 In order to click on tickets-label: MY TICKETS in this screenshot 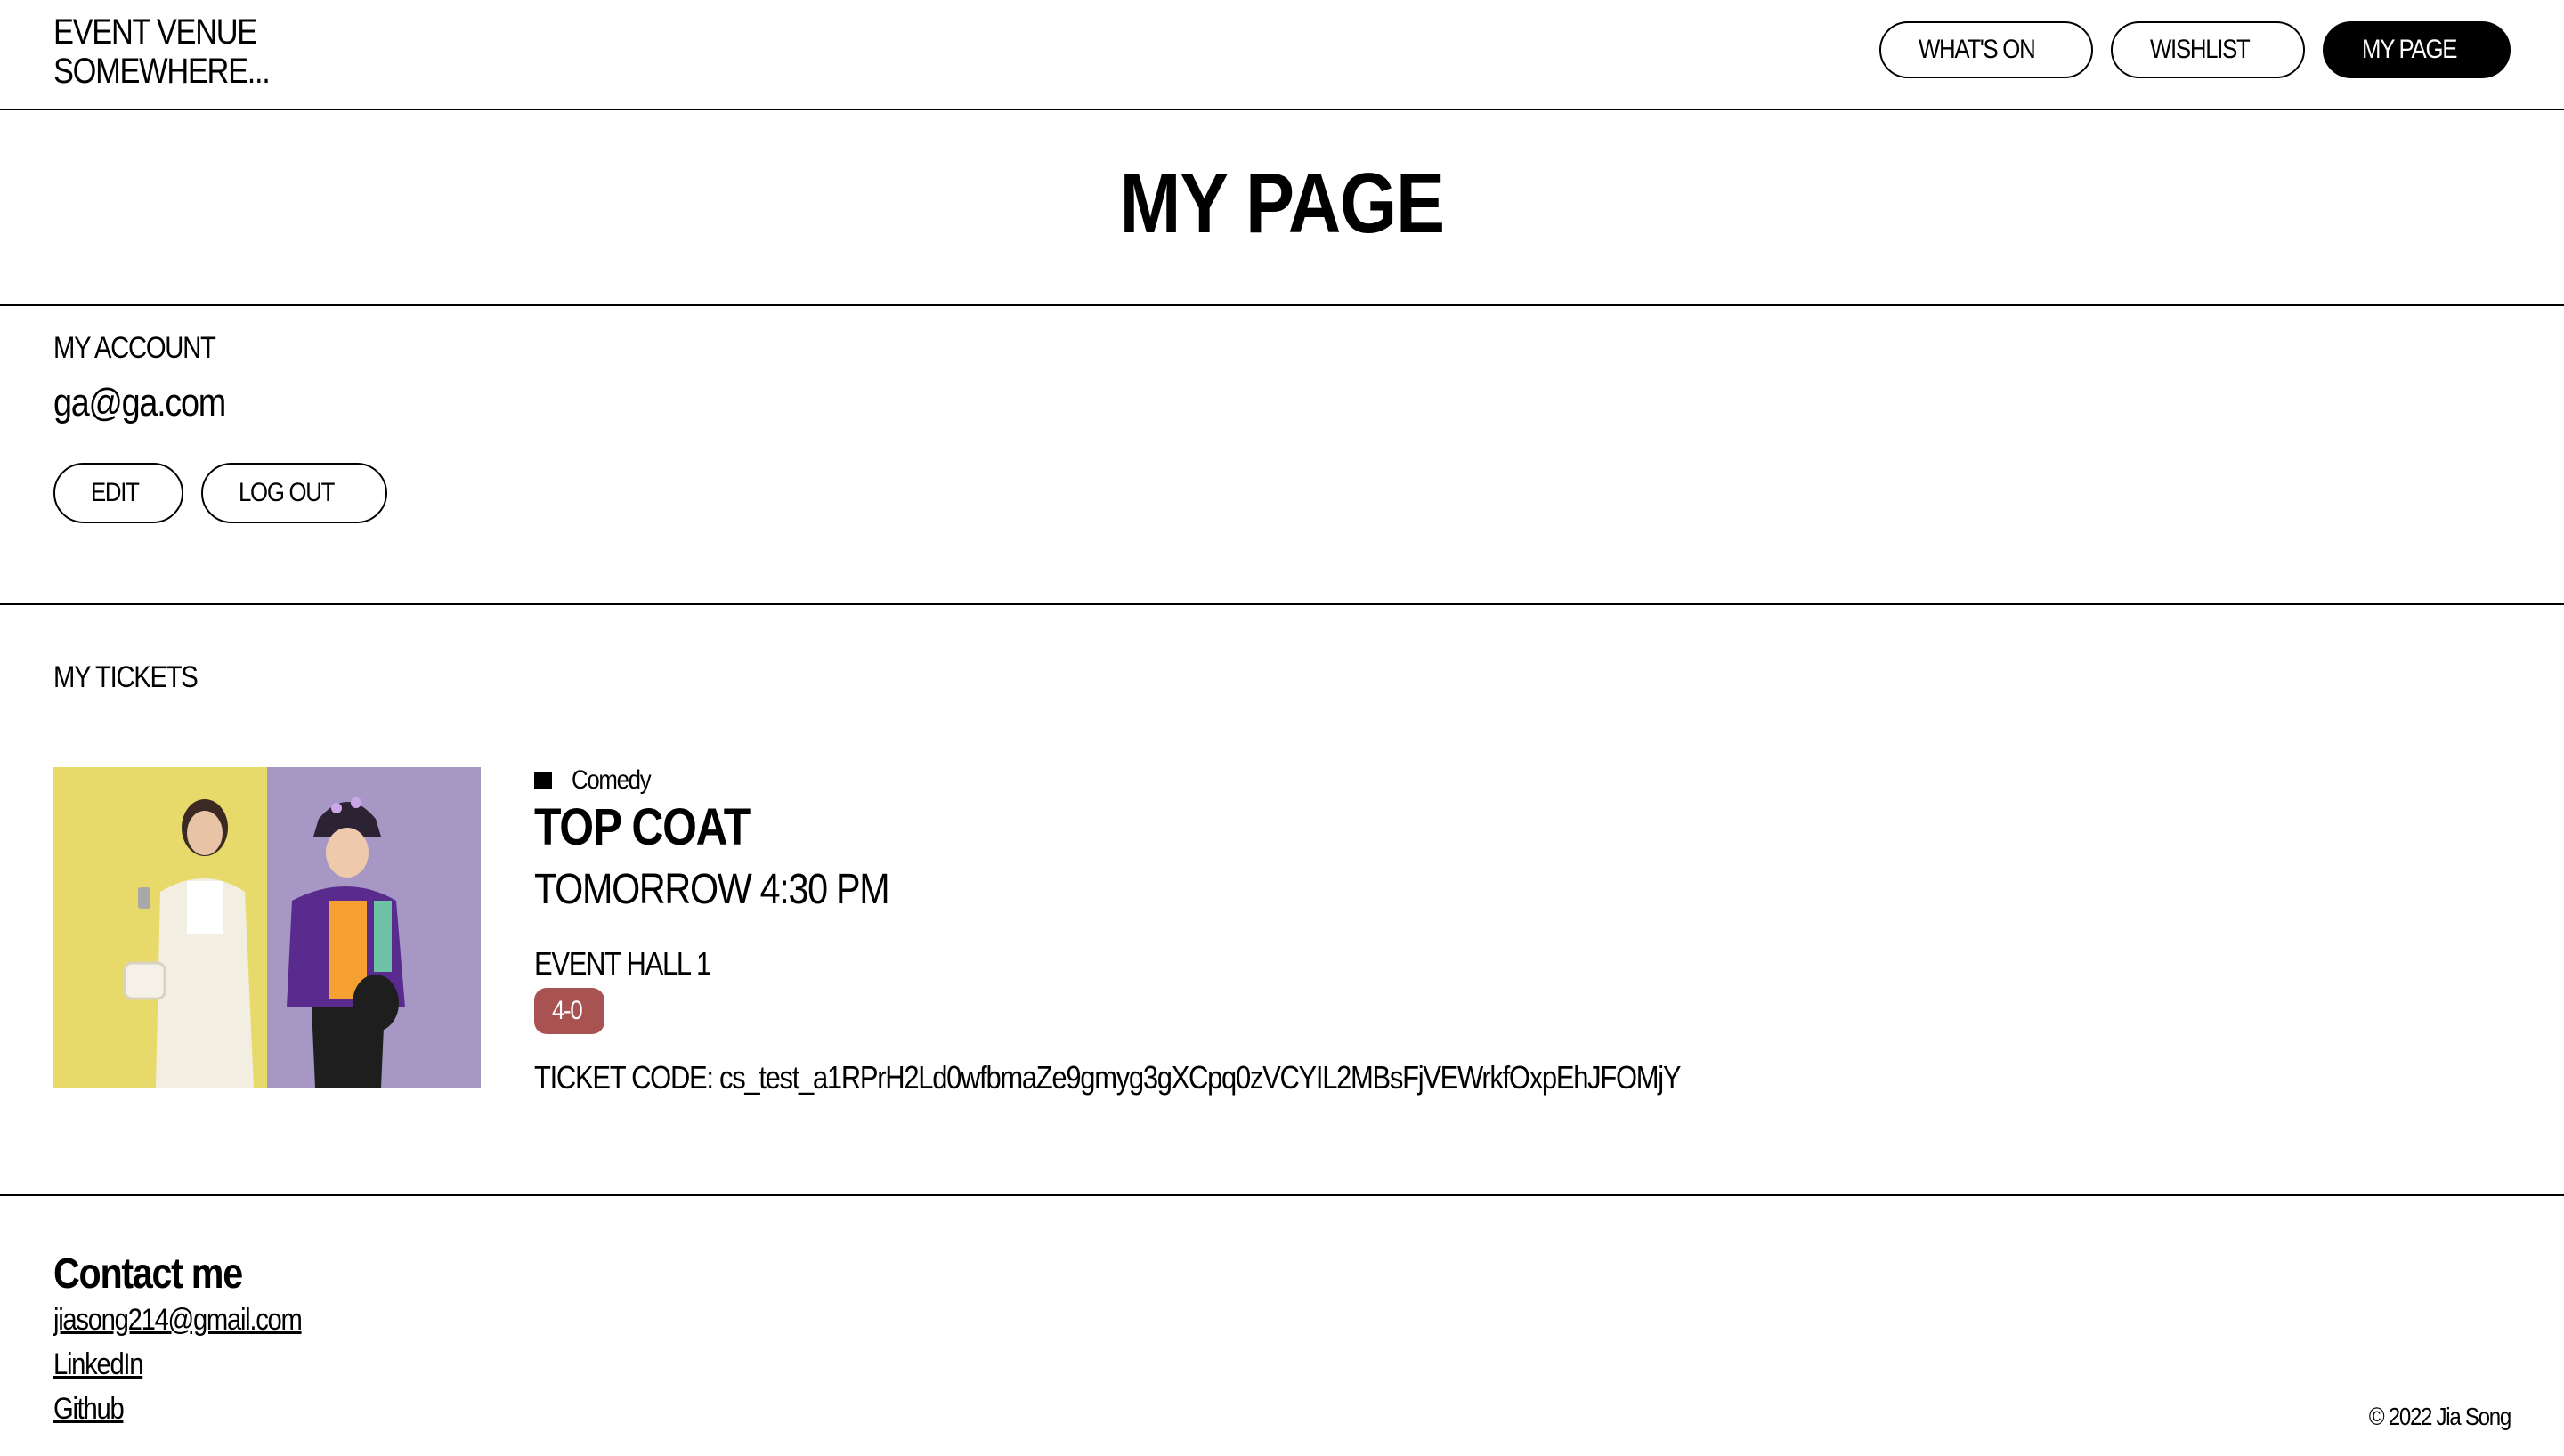, I will do `click(137, 677)`.